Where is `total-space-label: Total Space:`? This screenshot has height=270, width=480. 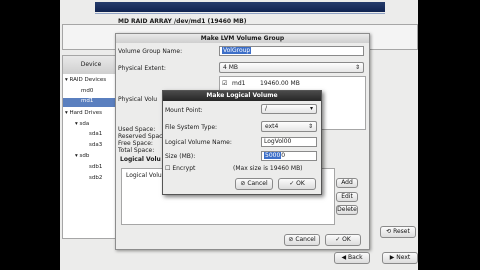
total-space-label: Total Space: is located at coordinates (136, 150).